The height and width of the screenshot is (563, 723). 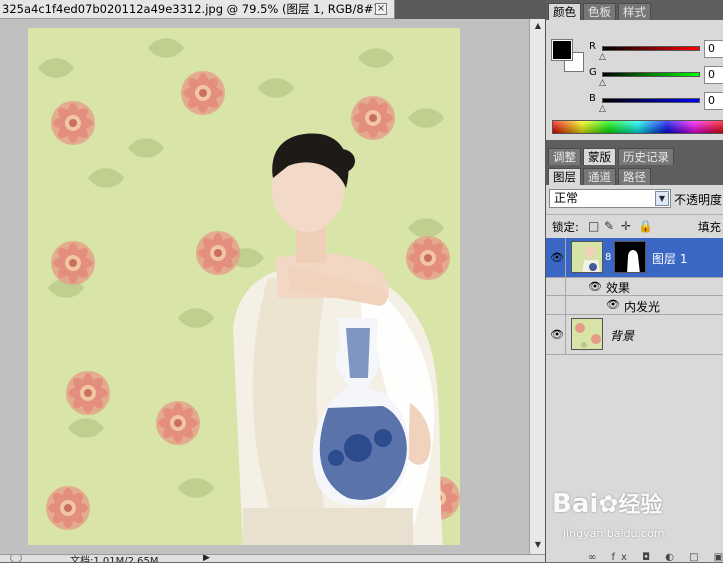 What do you see at coordinates (642, 307) in the screenshot?
I see `inner-glow-label: 内发光` at bounding box center [642, 307].